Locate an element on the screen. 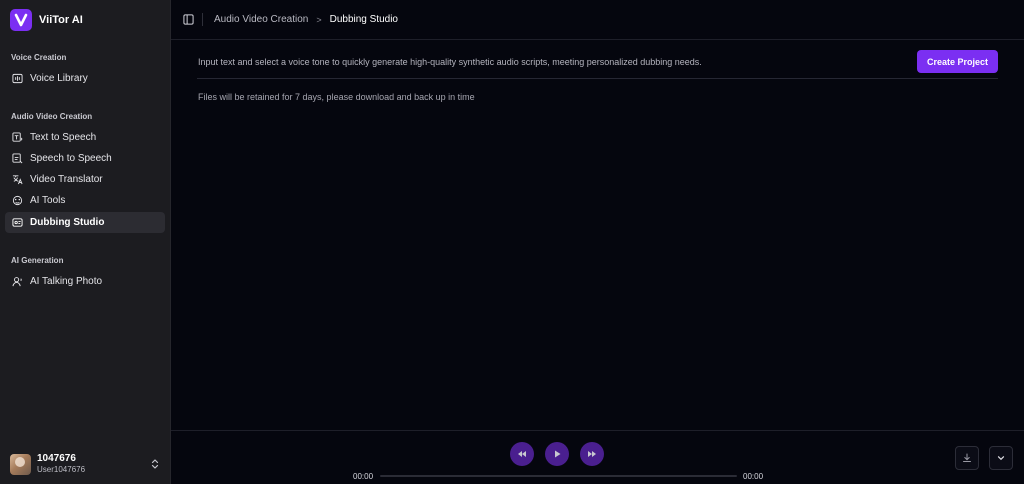  sidebar-item-label: Voice Library is located at coordinates (59, 78).